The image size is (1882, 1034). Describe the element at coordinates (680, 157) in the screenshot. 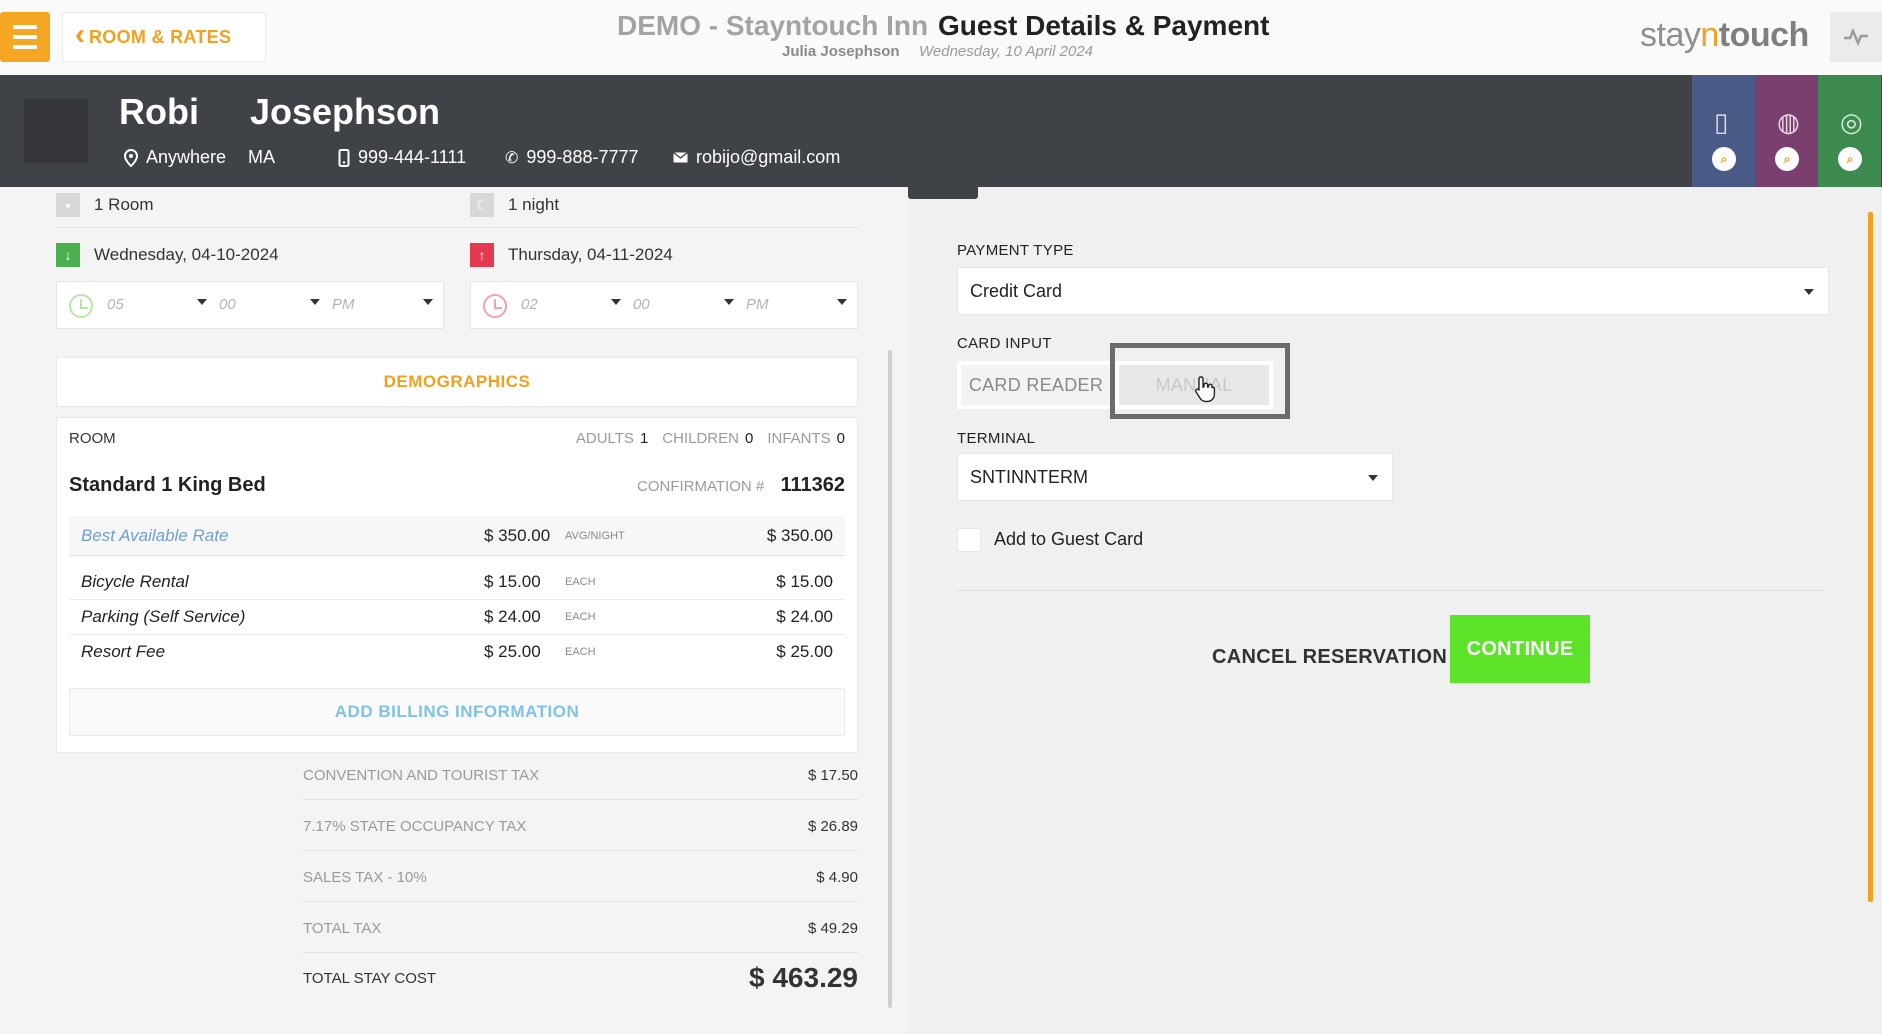

I see `envelope-icon` at that location.